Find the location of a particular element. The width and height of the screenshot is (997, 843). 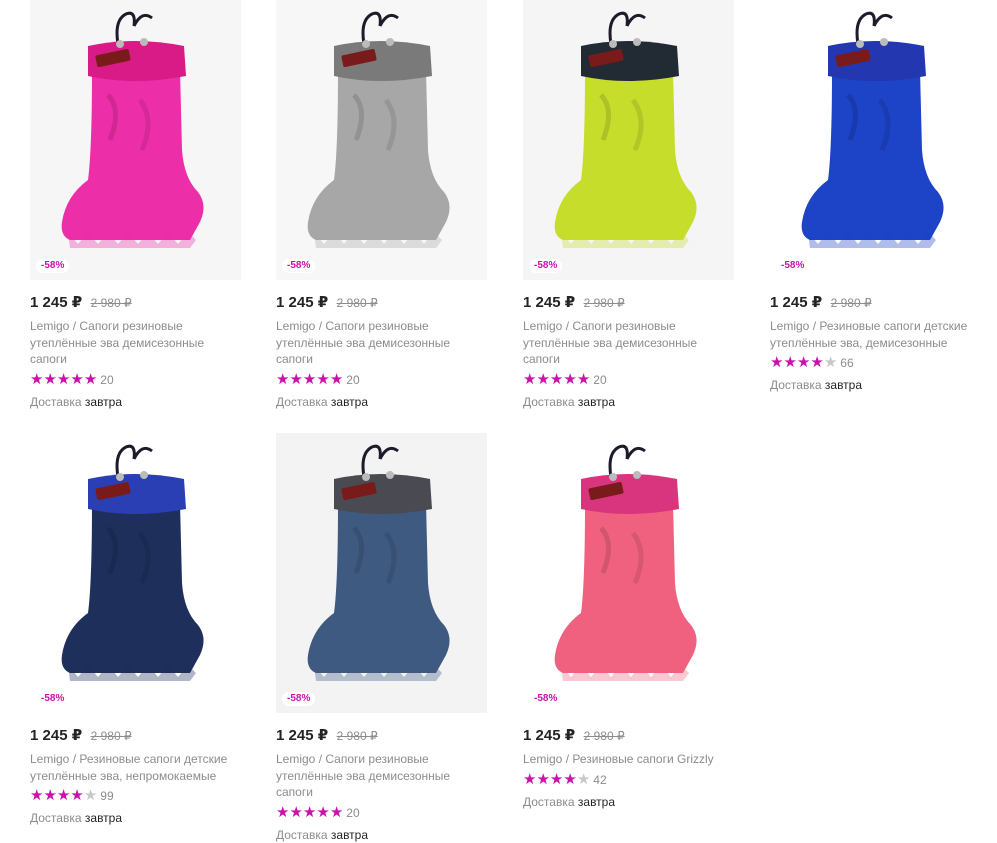

review-count: 66 is located at coordinates (846, 363).